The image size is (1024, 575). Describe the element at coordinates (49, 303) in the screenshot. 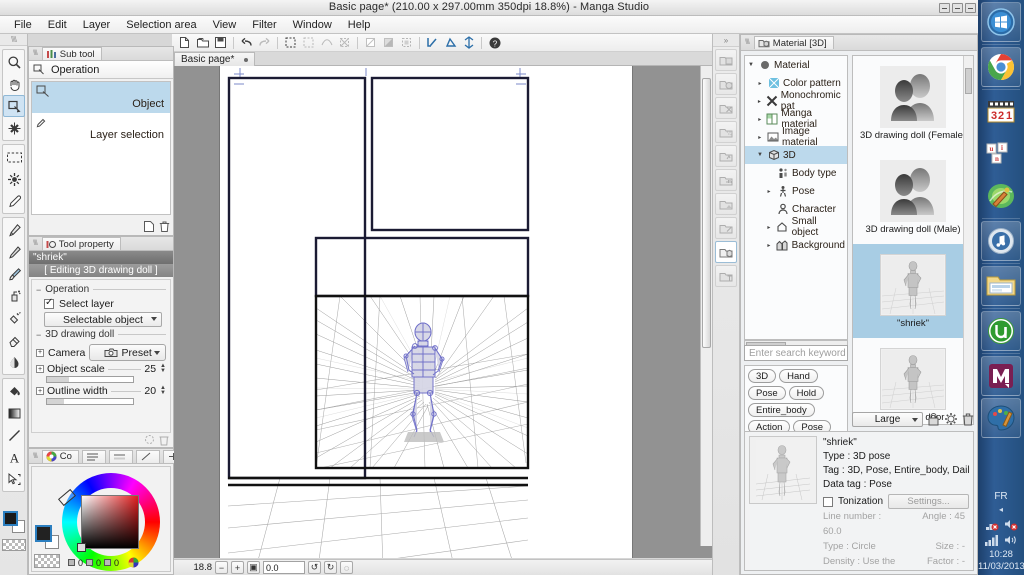

I see `select-layer-checkbox` at that location.